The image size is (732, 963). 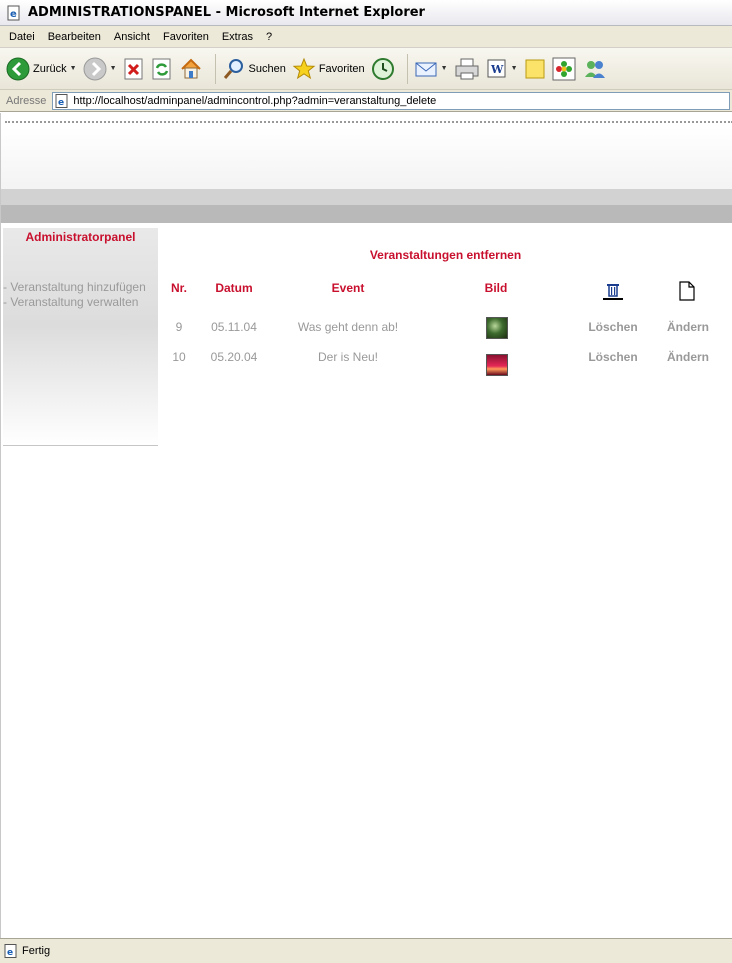 I want to click on forward-arrow-icon, so click(x=95, y=68).